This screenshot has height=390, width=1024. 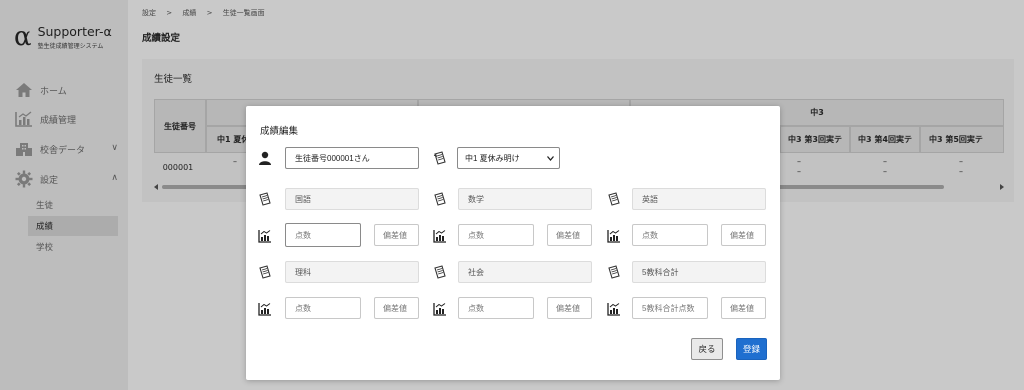 What do you see at coordinates (58, 120) in the screenshot?
I see `sidebar-item-label: 成績管理` at bounding box center [58, 120].